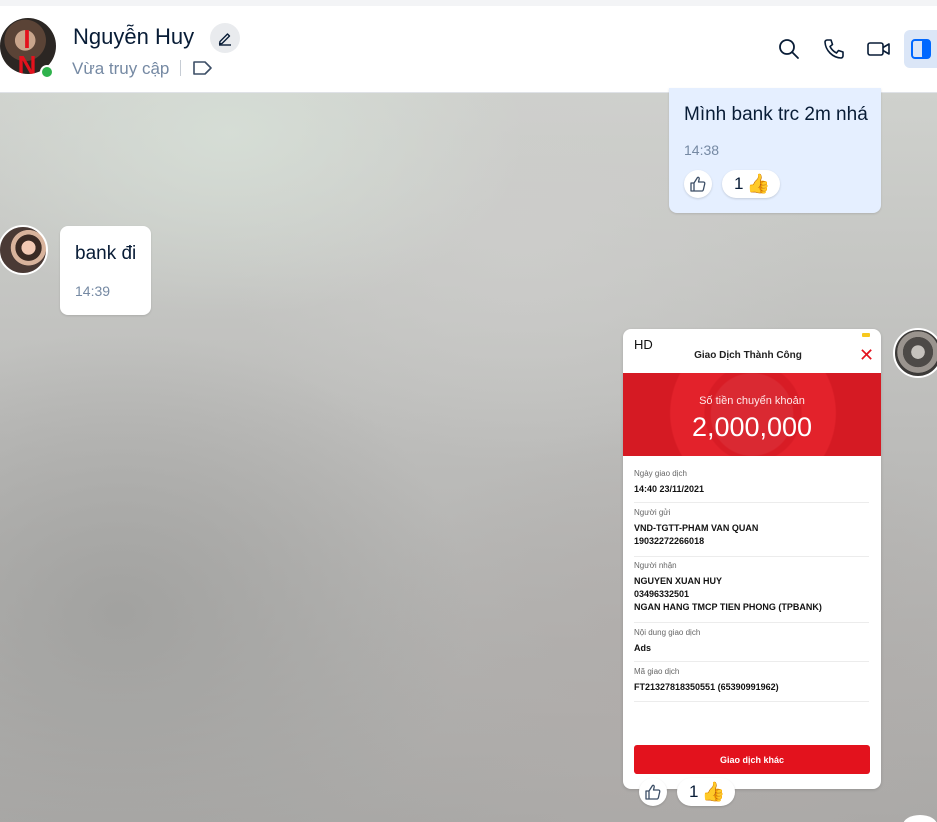  What do you see at coordinates (696, 528) in the screenshot?
I see `row-value: VND-TGTT-PHAM VAN QUAN` at bounding box center [696, 528].